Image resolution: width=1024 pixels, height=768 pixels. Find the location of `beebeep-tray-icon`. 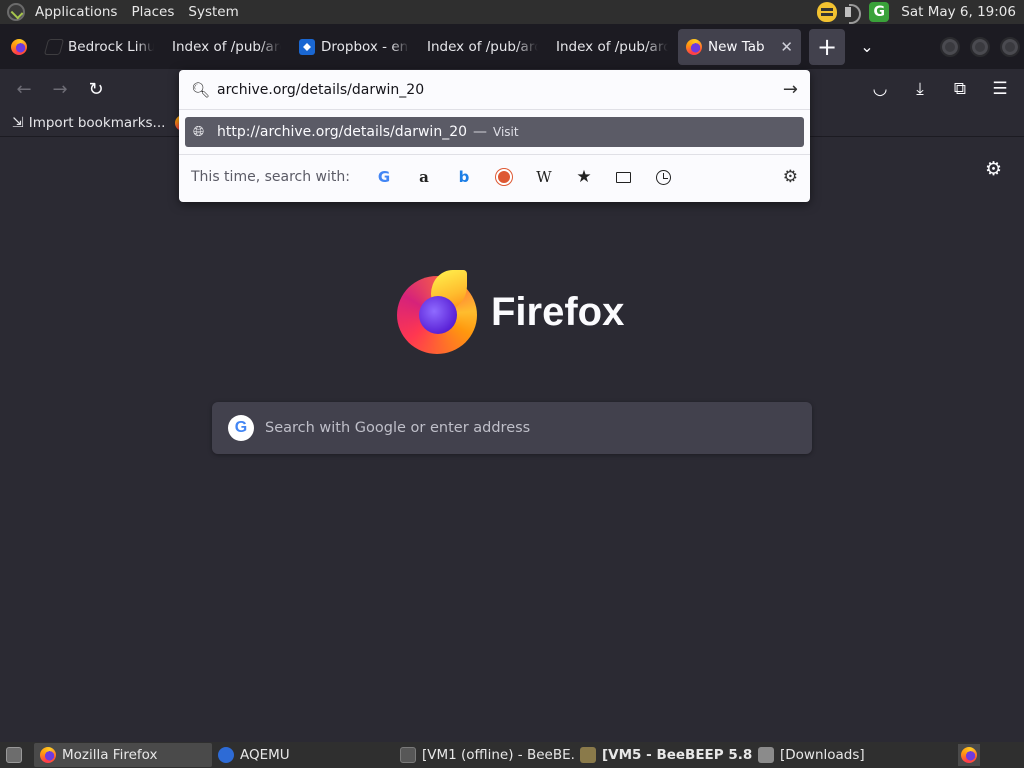

beebeep-tray-icon is located at coordinates (827, 12).